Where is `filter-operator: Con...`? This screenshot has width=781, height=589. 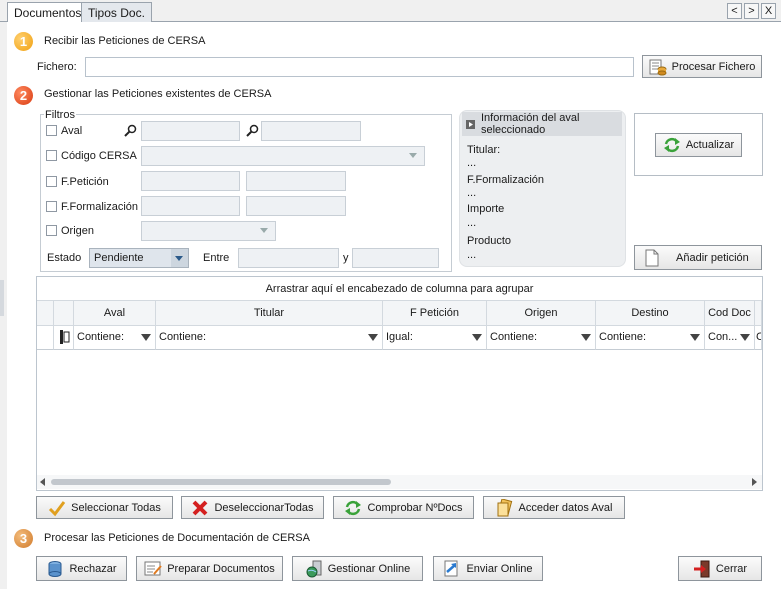 filter-operator: Con... is located at coordinates (723, 337).